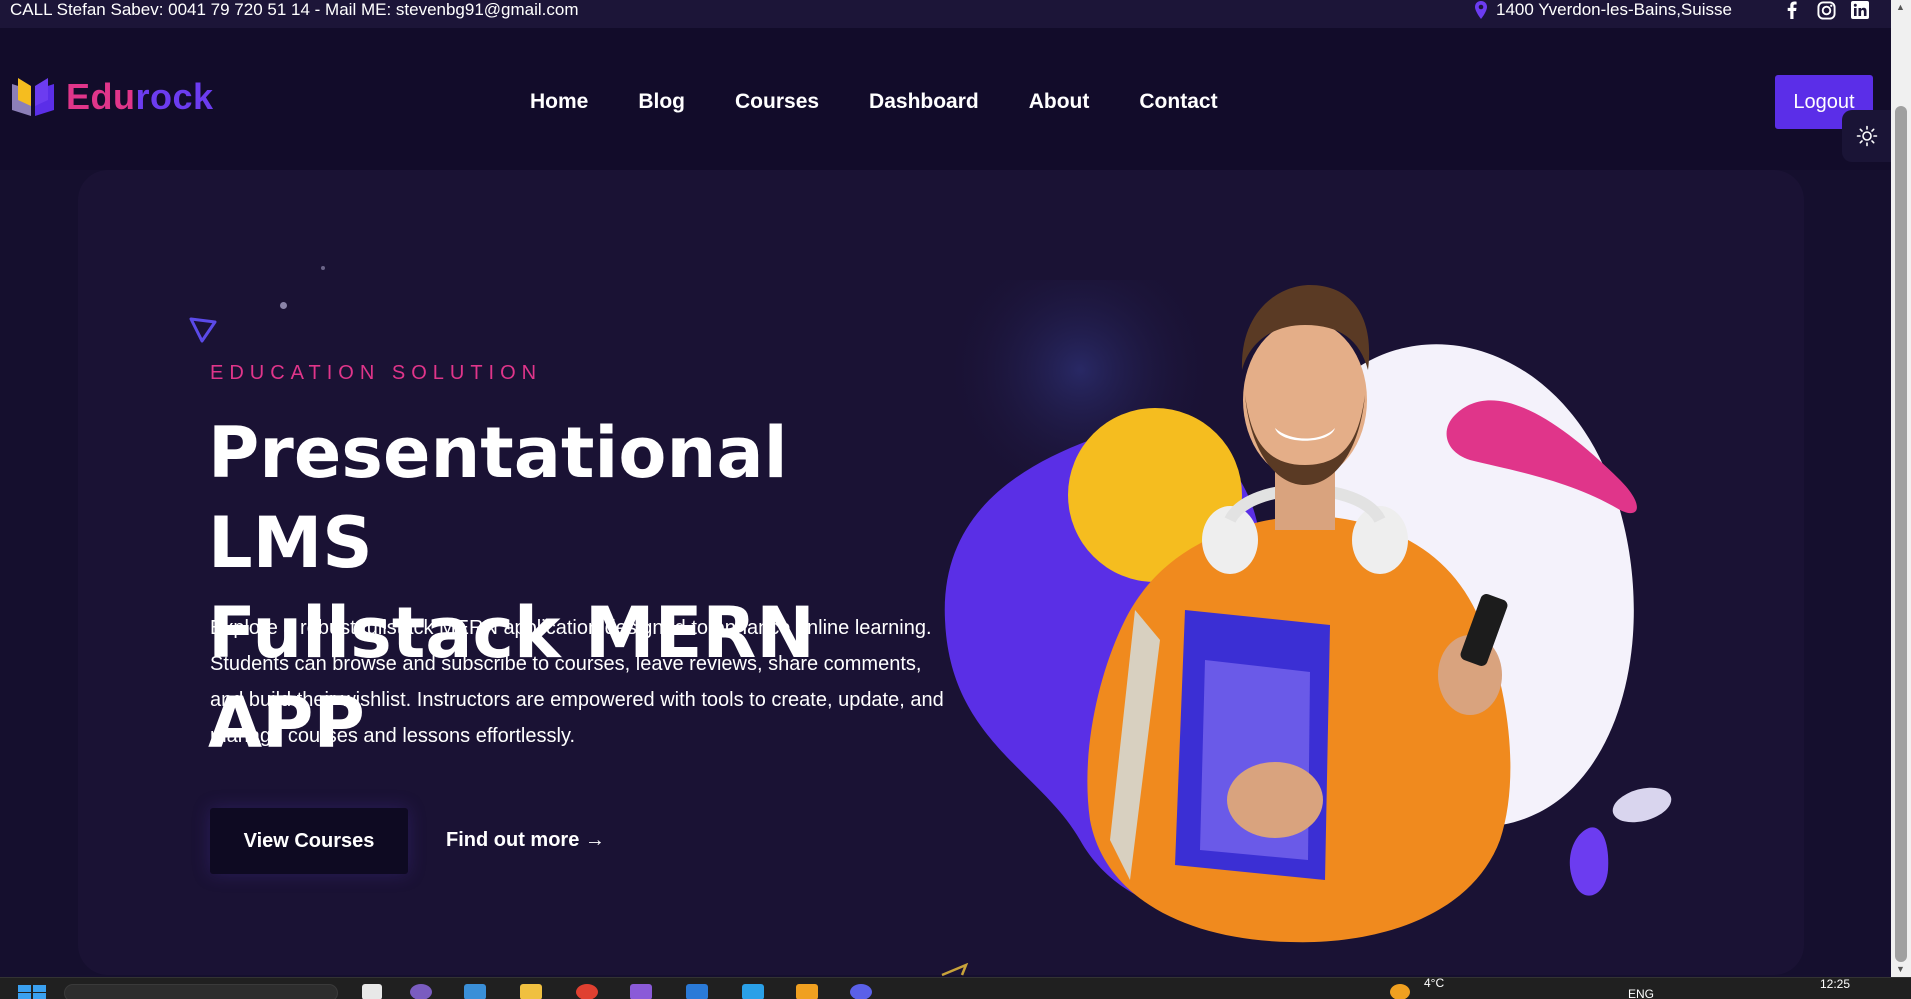 This screenshot has width=1911, height=999. What do you see at coordinates (1860, 10) in the screenshot?
I see `linkedin-icon` at bounding box center [1860, 10].